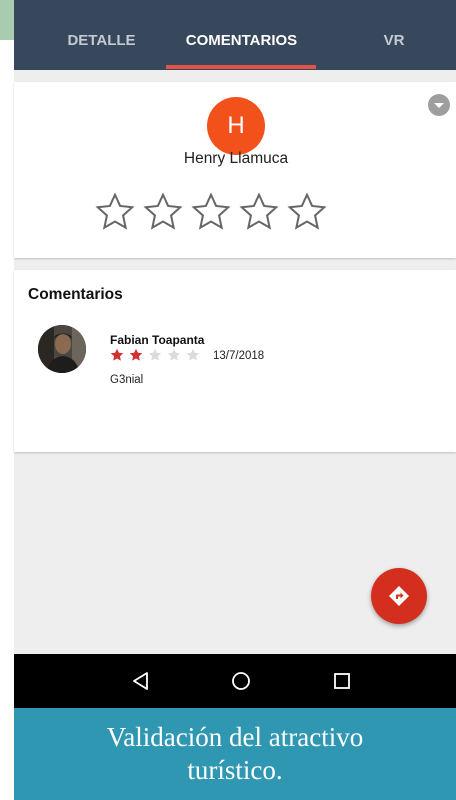  Describe the element at coordinates (239, 356) in the screenshot. I see `comment-date: 13/7/2018` at that location.